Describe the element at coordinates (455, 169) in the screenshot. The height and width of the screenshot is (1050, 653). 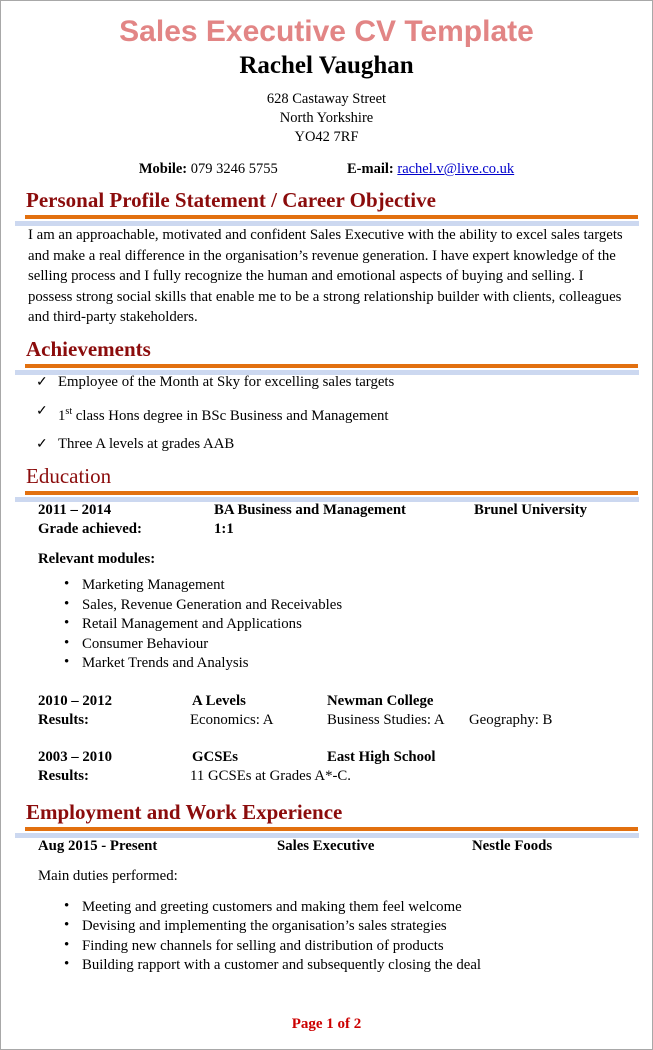
I see `email-link: rachel.v@live.co.uk` at that location.